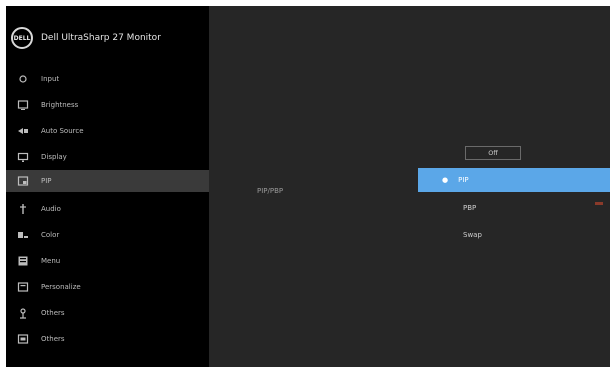 This screenshot has height=369, width=612. What do you see at coordinates (107, 313) in the screenshot?
I see `sidebar-item-others: Others` at bounding box center [107, 313].